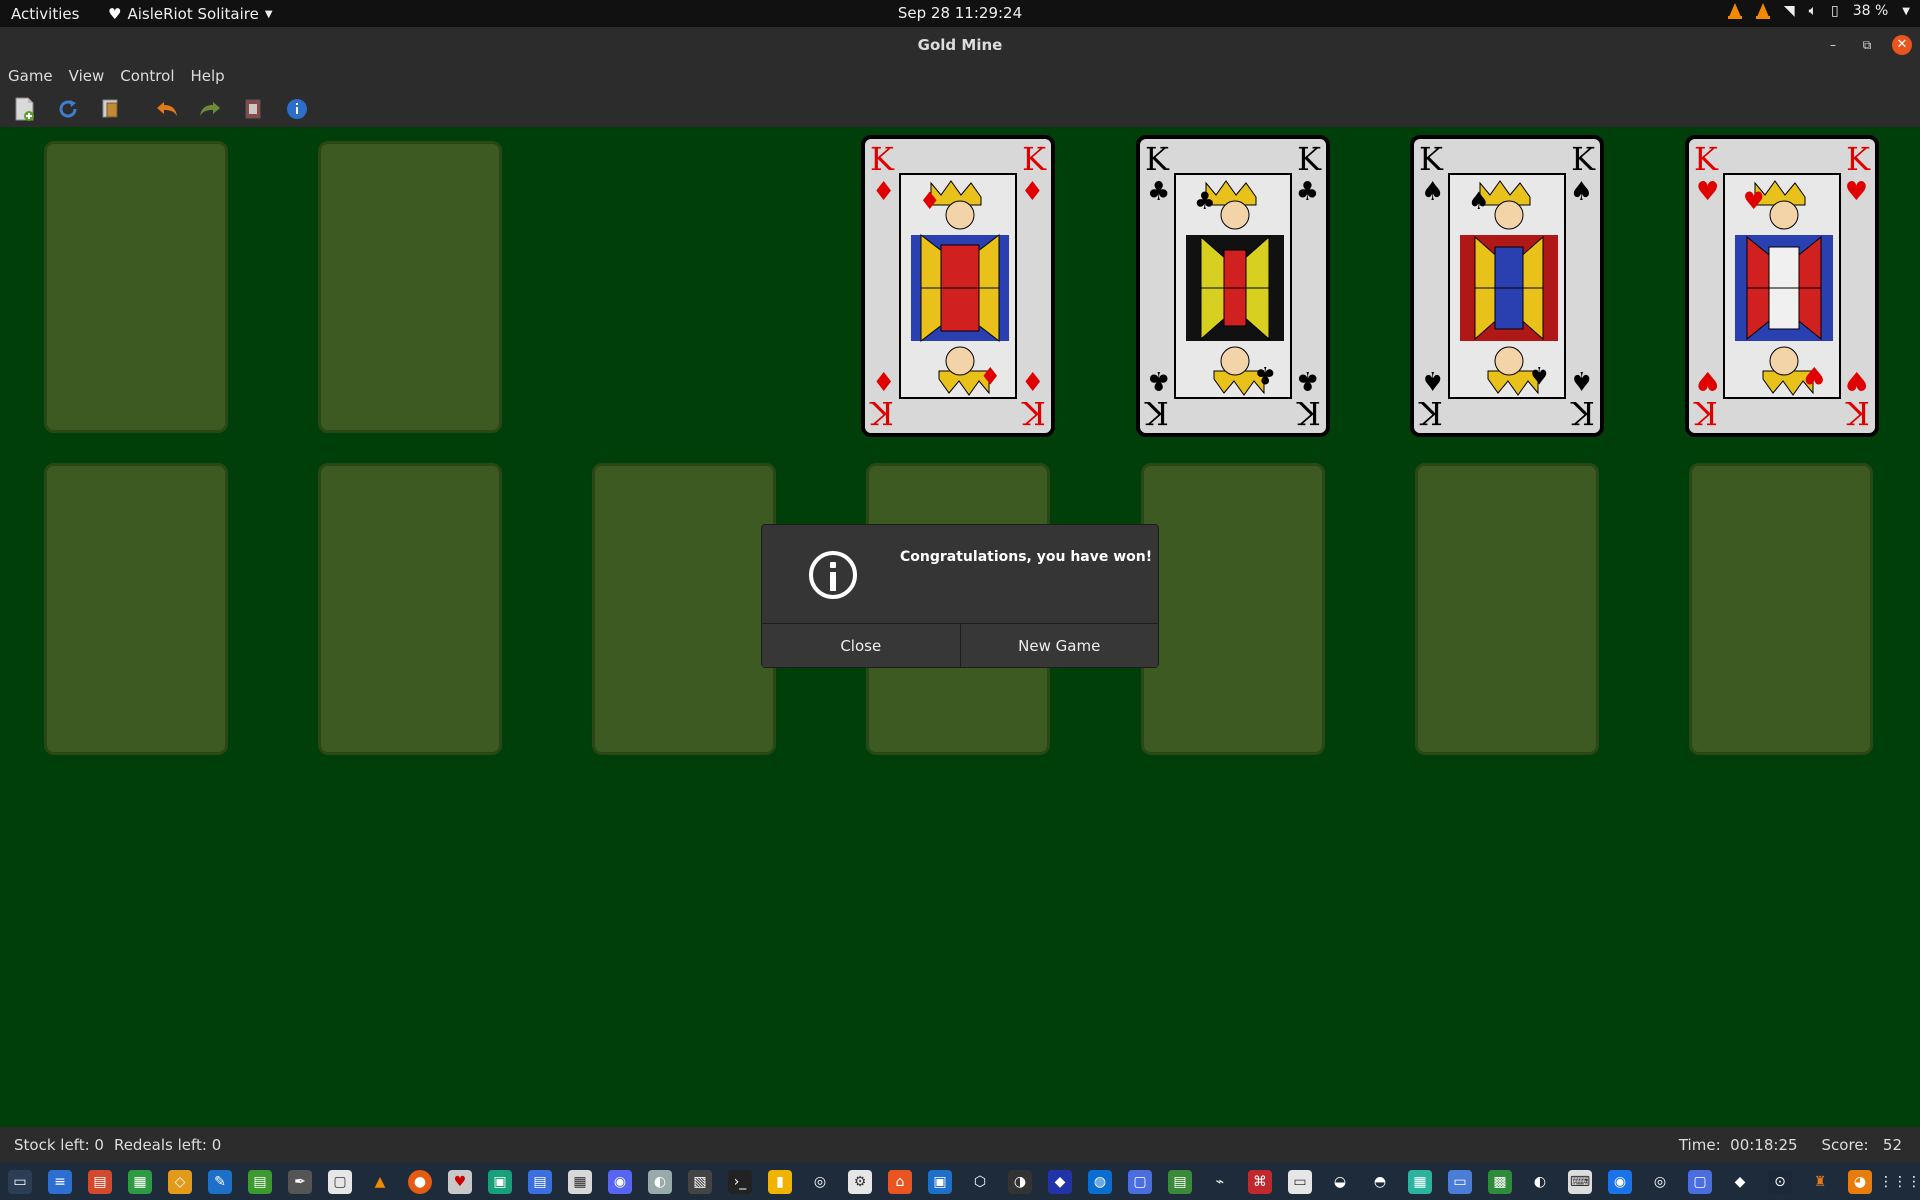  What do you see at coordinates (340, 1181) in the screenshot?
I see `files-icon: ▢` at bounding box center [340, 1181].